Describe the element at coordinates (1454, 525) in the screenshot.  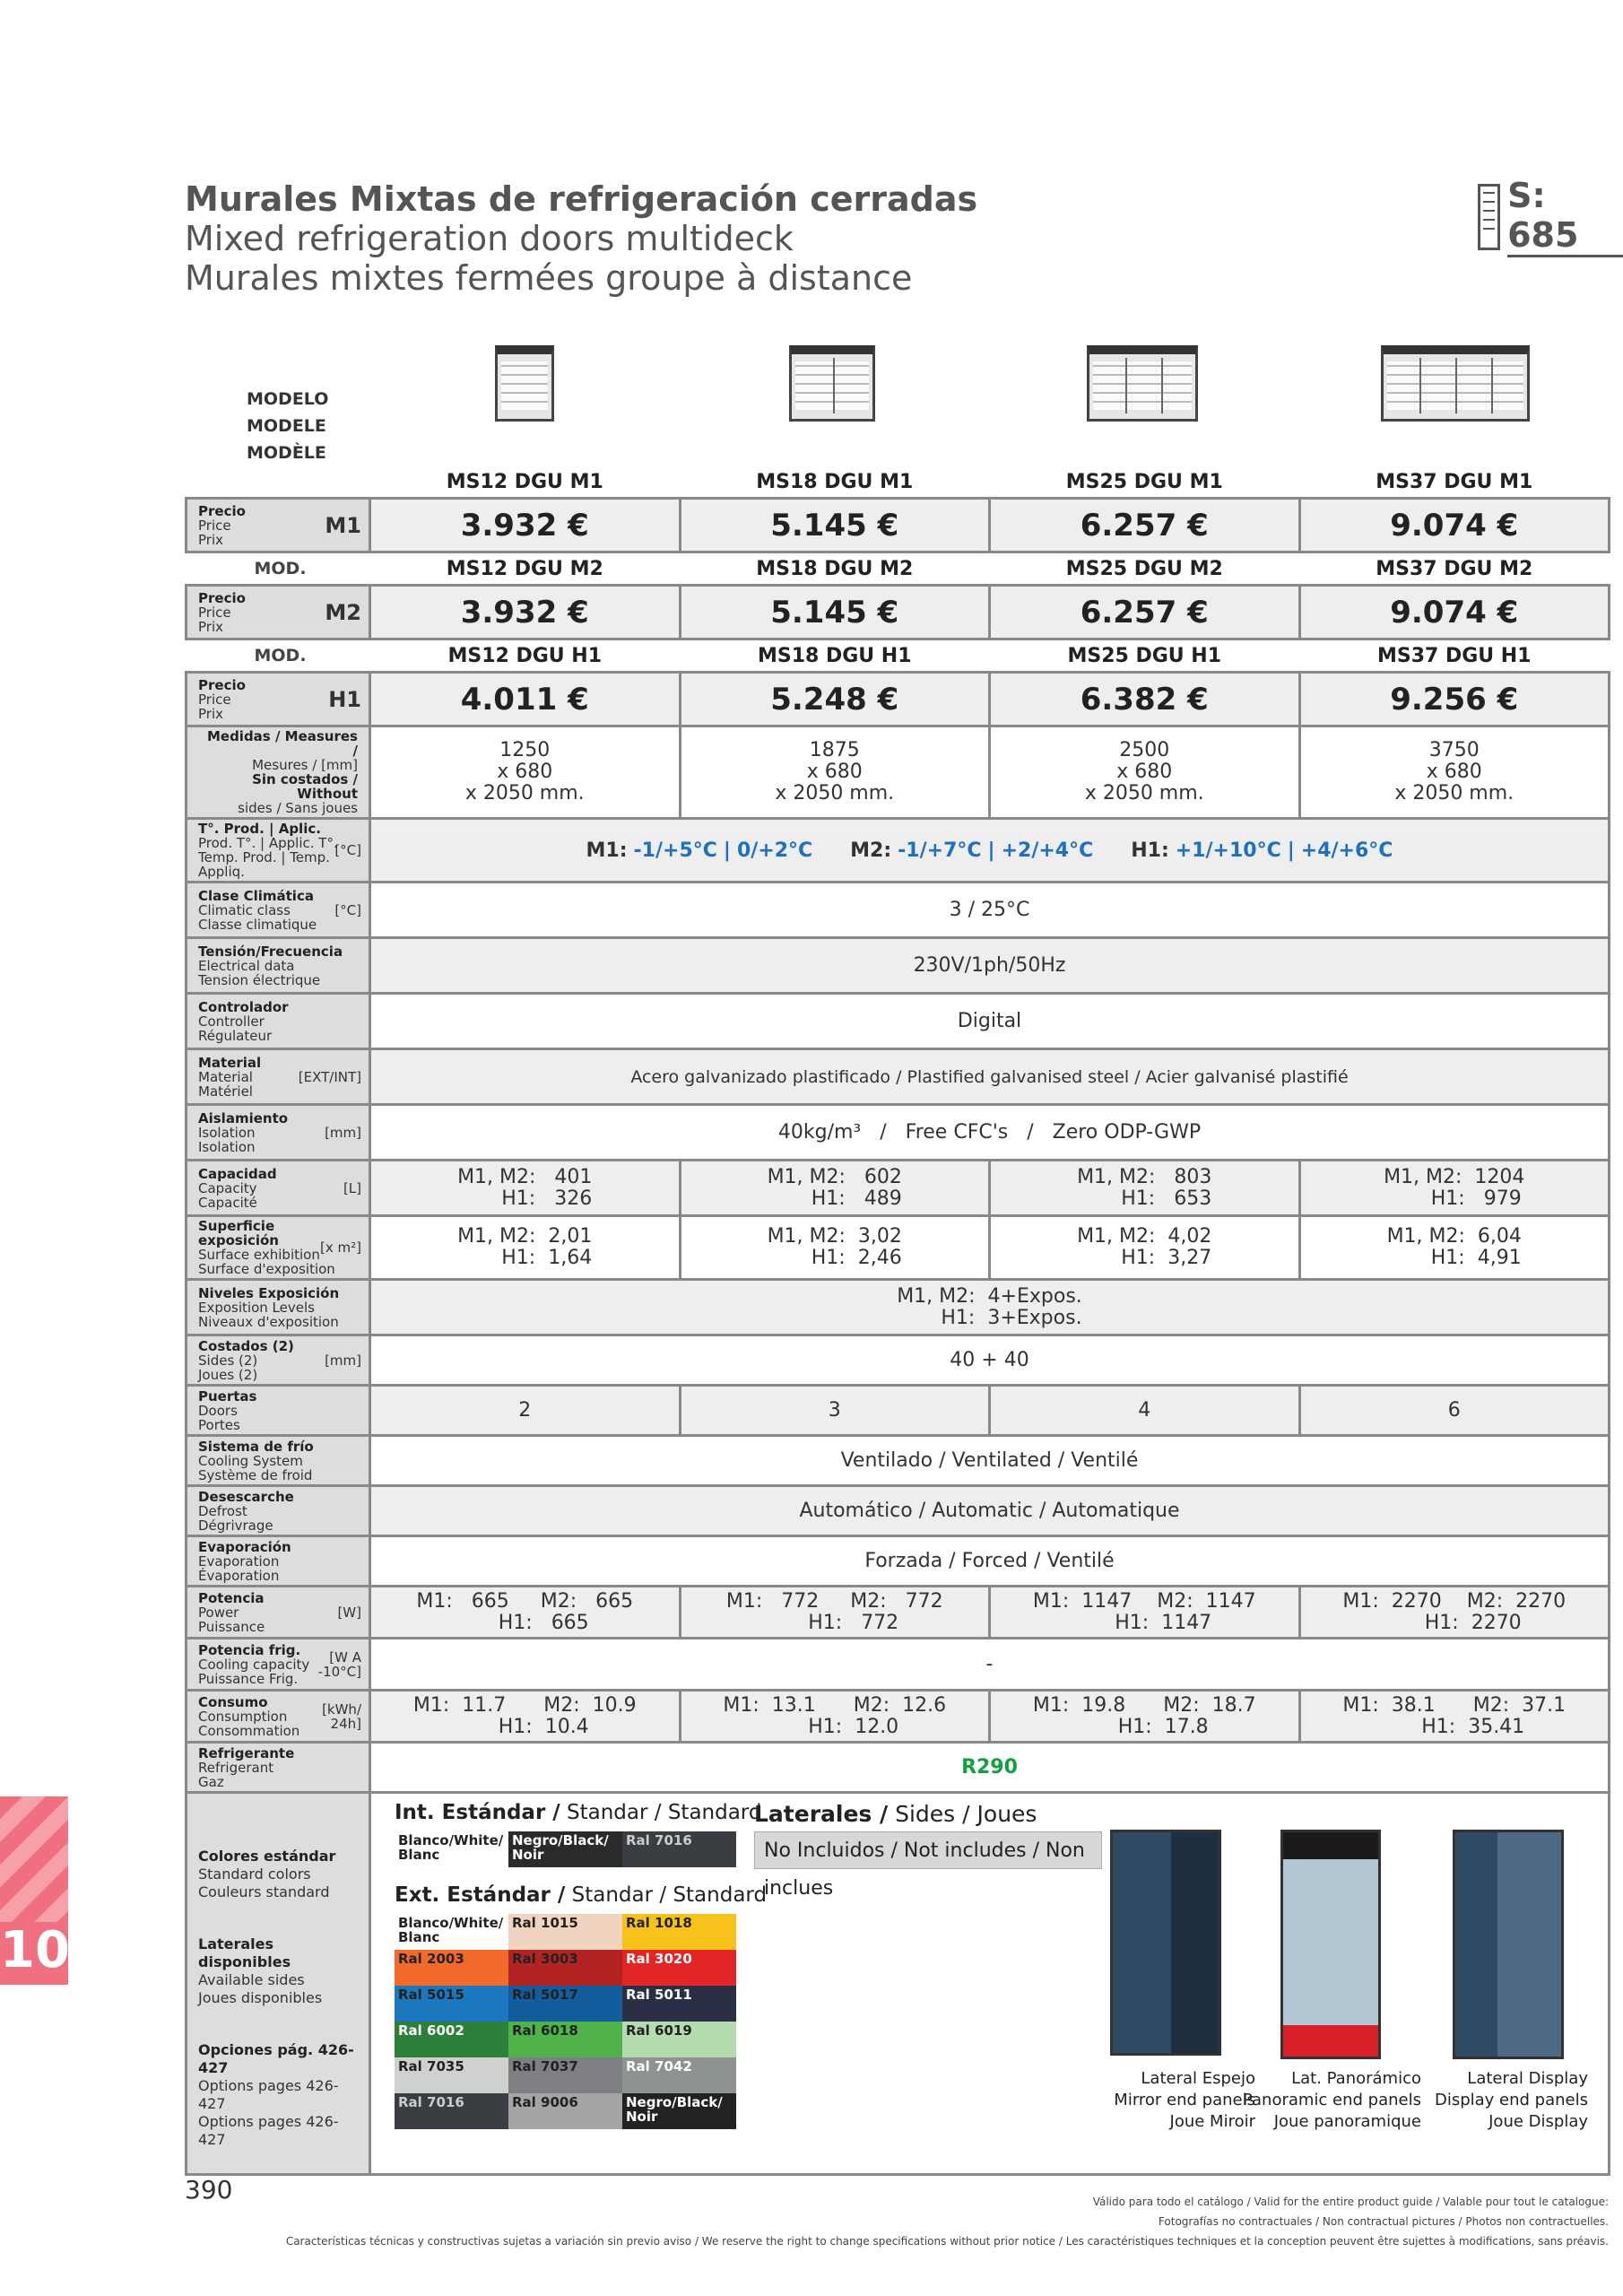
I see `price-value: 9.074 €` at that location.